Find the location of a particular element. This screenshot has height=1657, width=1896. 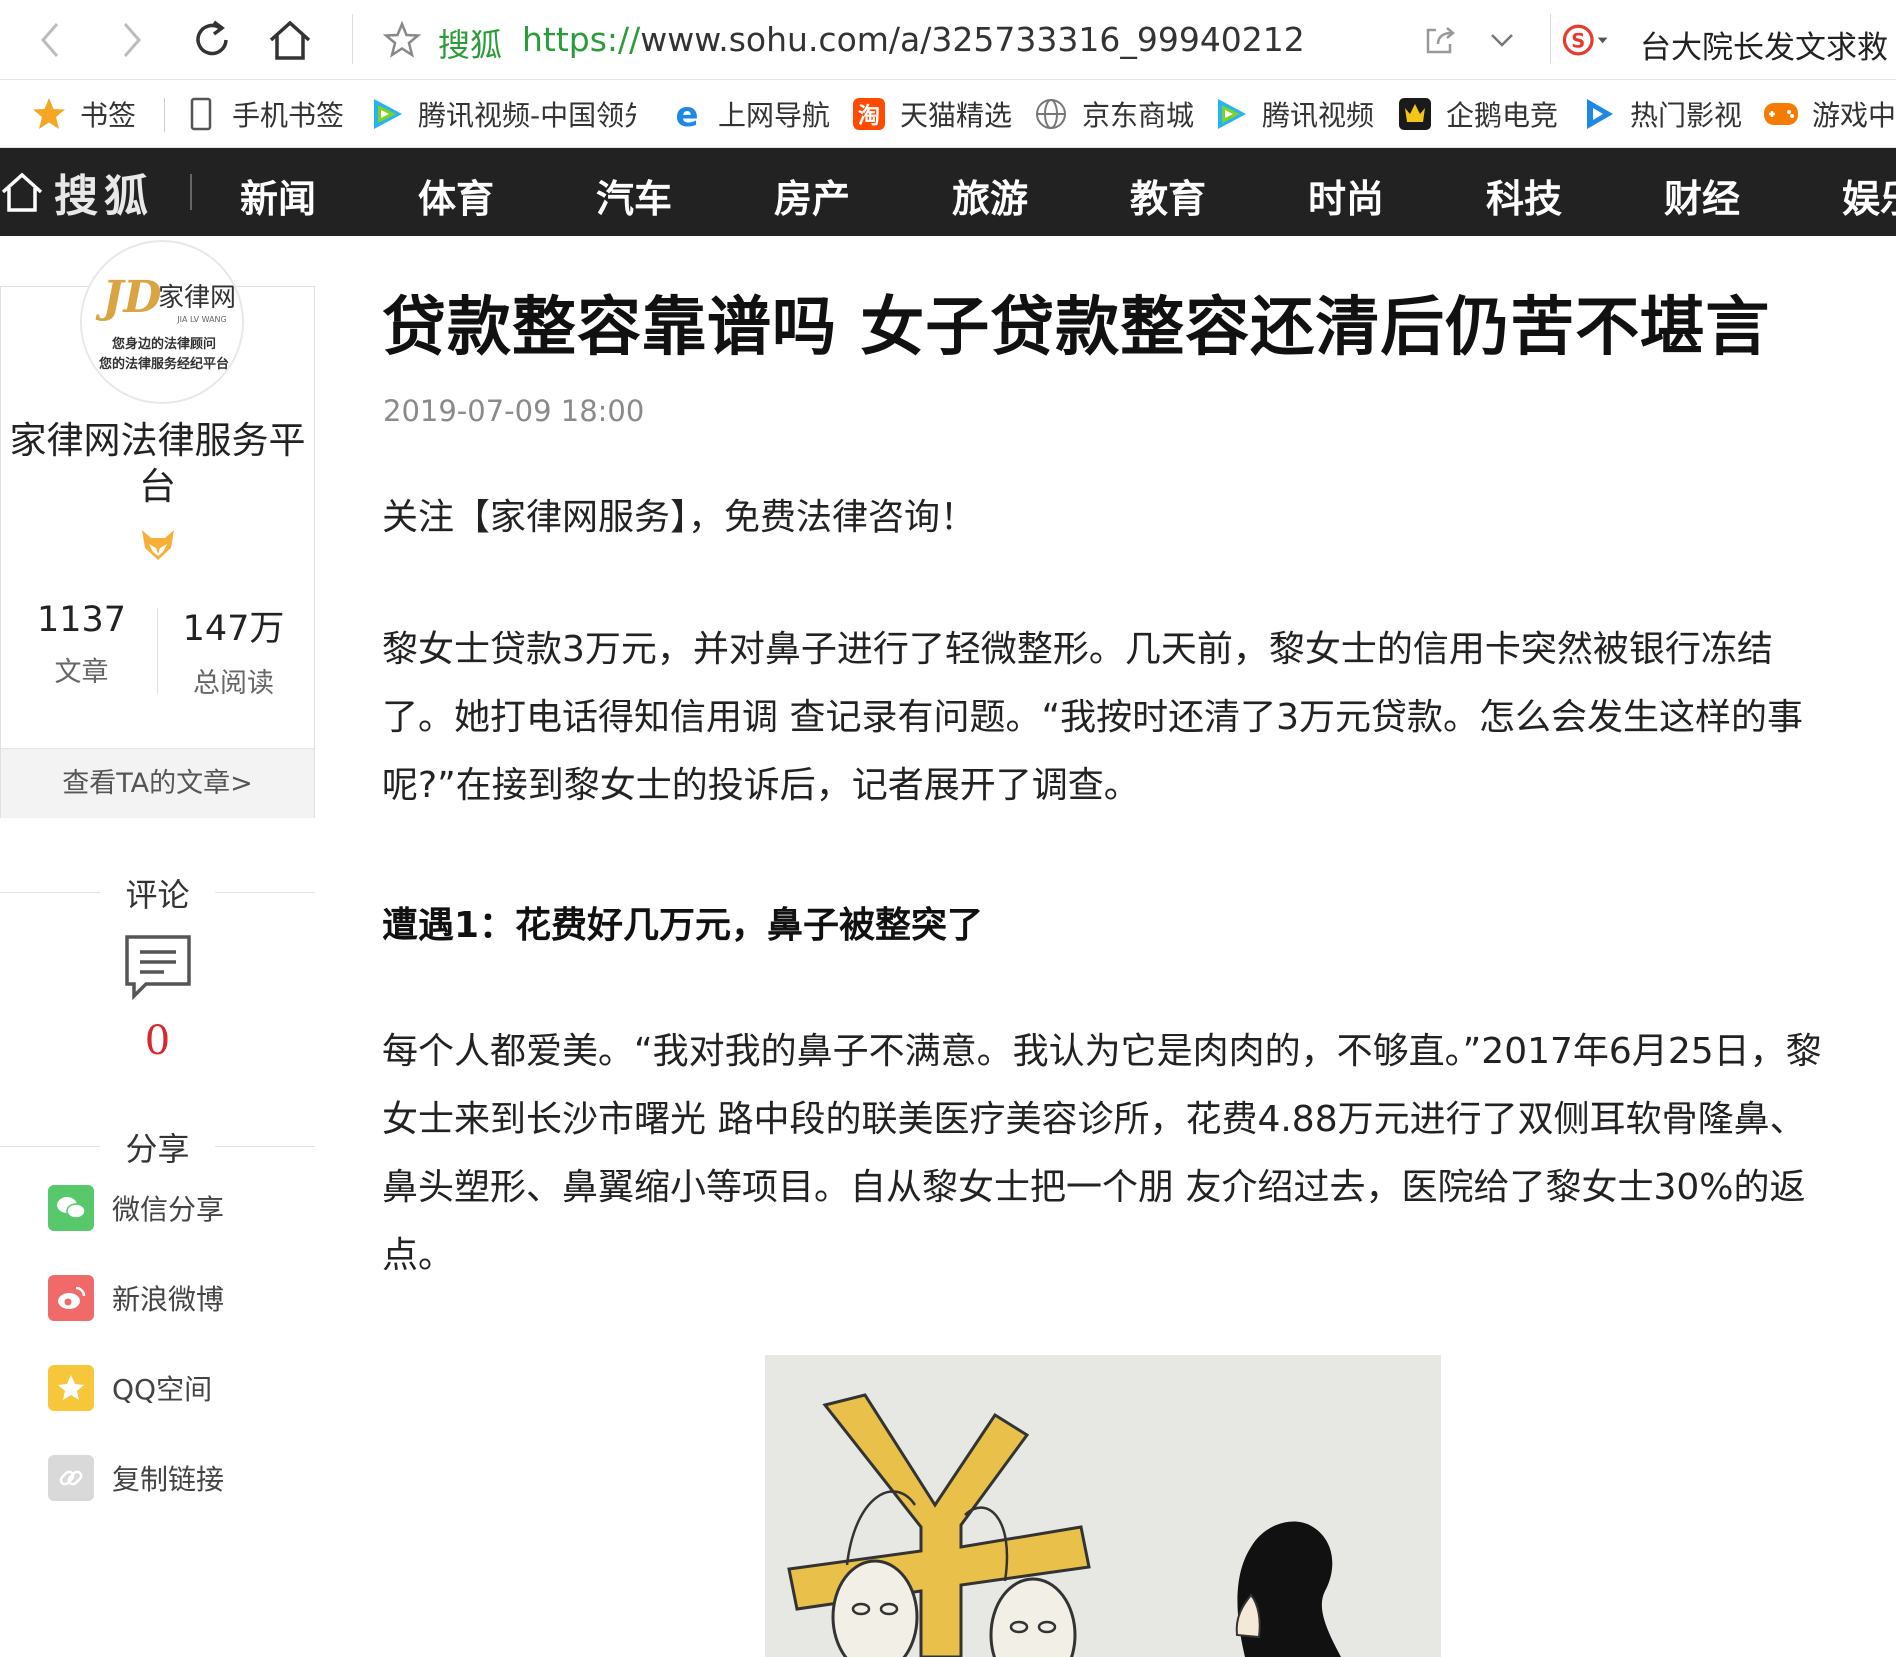

forward-button is located at coordinates (132, 40).